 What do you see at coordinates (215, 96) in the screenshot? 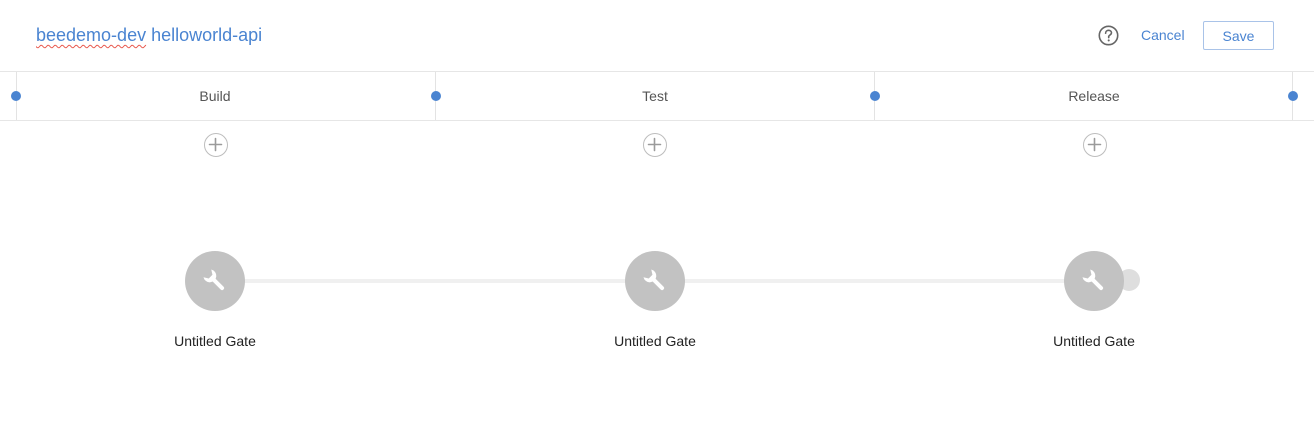
I see `stage-label-build: Build` at bounding box center [215, 96].